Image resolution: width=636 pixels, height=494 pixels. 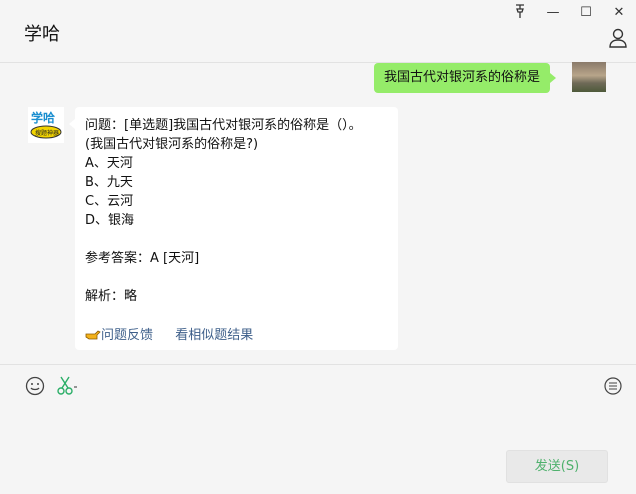 I want to click on message-line: A、天河, so click(x=109, y=163).